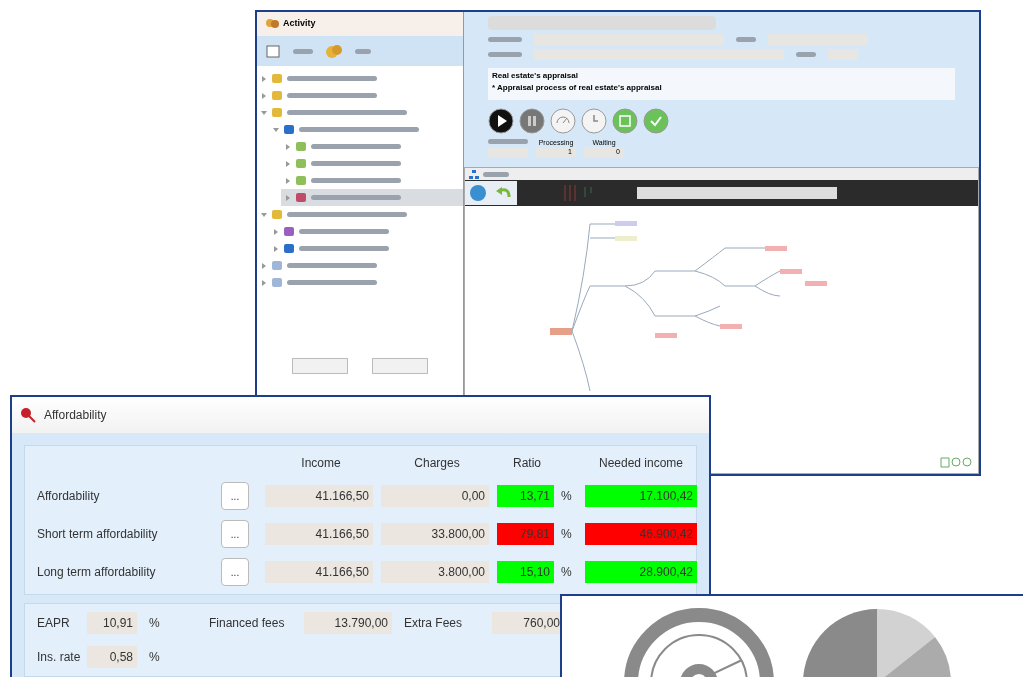 The height and width of the screenshot is (677, 1023). Describe the element at coordinates (602, 23) in the screenshot. I see `search-field` at that location.